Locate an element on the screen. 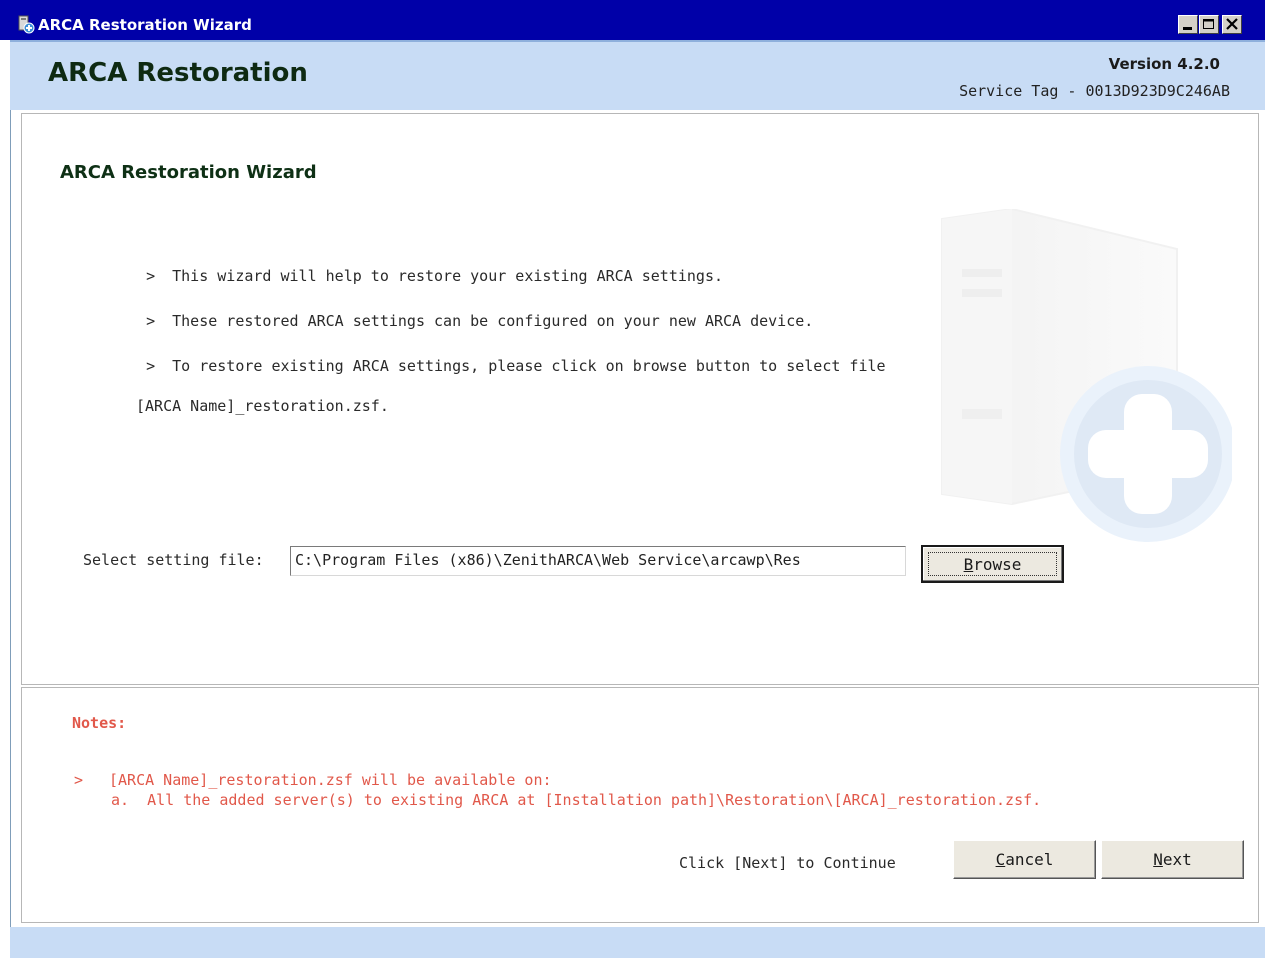  window-frame is located at coordinates (10, 499).